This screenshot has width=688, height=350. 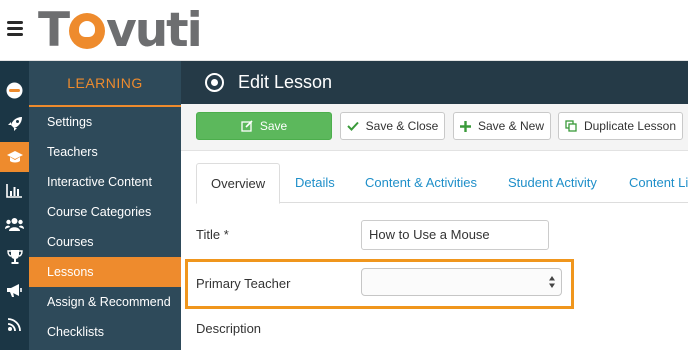 I want to click on save-close-button: Save & Close, so click(x=392, y=126).